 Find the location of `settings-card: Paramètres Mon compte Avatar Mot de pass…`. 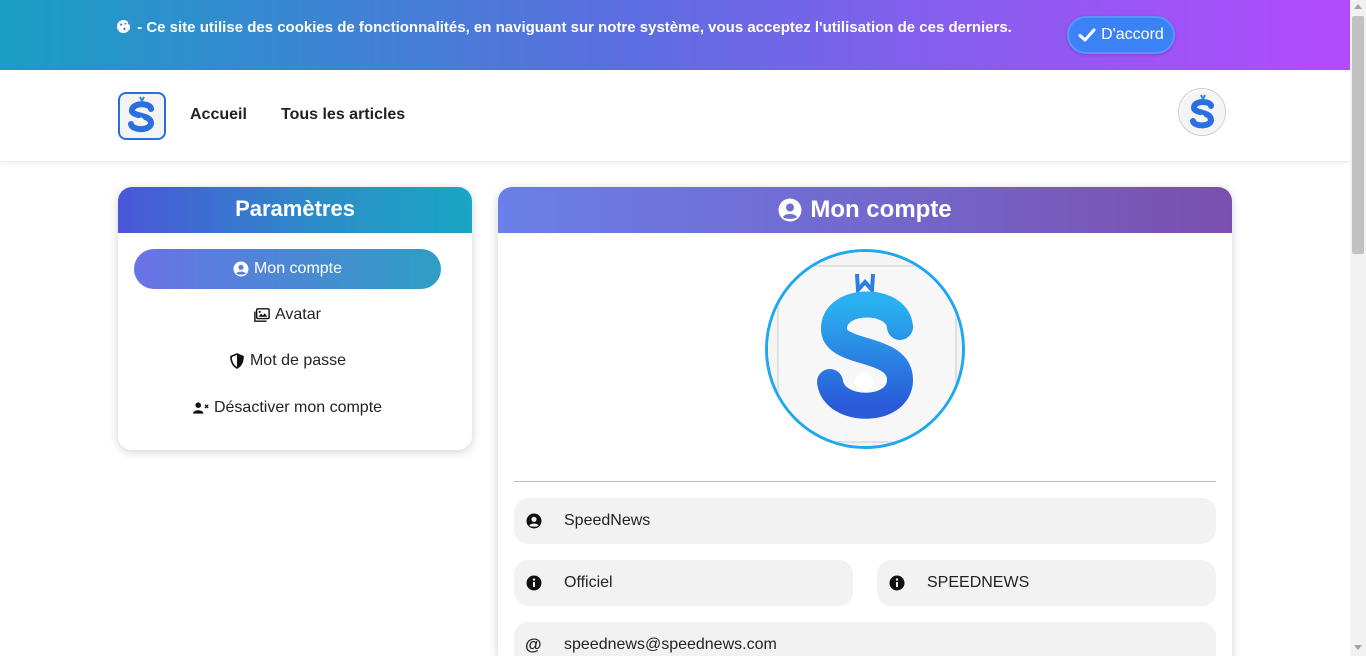

settings-card: Paramètres Mon compte Avatar Mot de pass… is located at coordinates (295, 318).